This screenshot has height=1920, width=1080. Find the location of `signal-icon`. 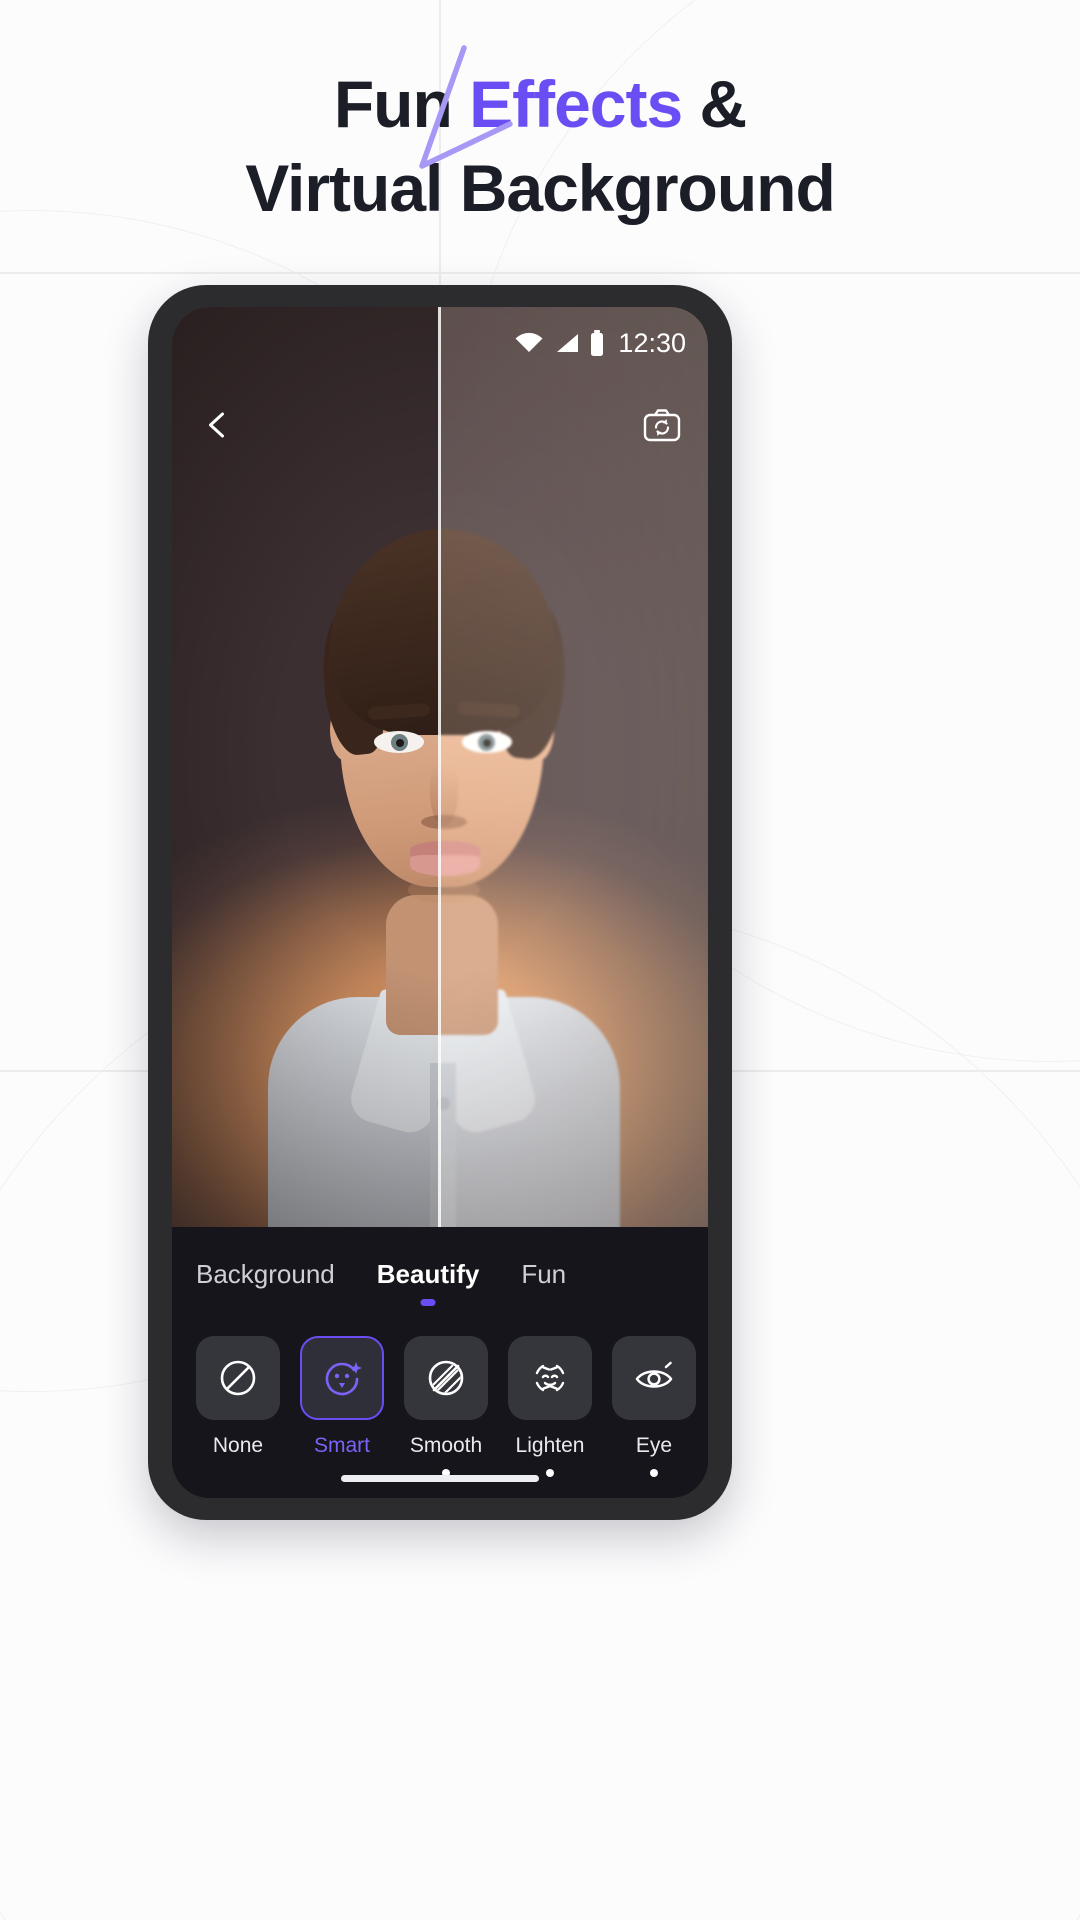

signal-icon is located at coordinates (568, 343).